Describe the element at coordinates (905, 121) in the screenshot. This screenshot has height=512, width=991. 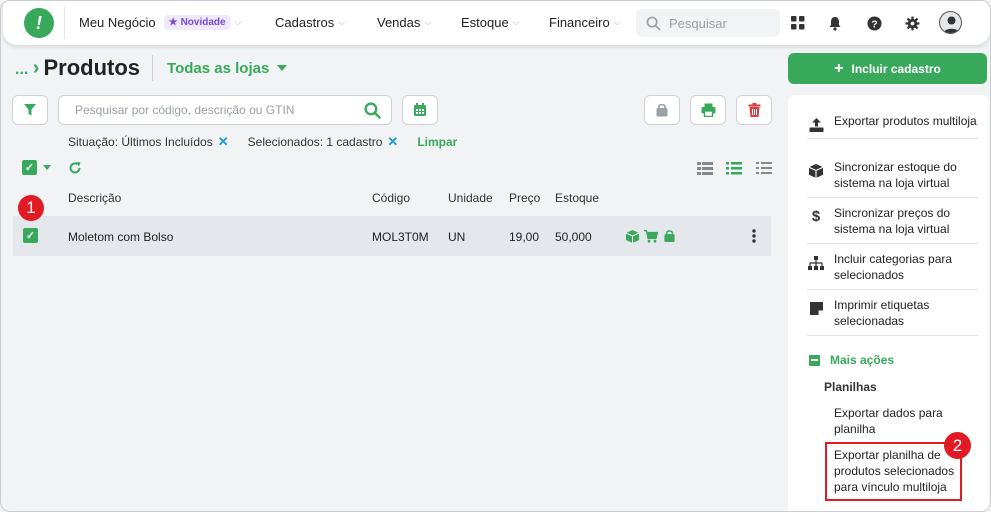
I see `action-label: Exportar produtos multiloja` at that location.